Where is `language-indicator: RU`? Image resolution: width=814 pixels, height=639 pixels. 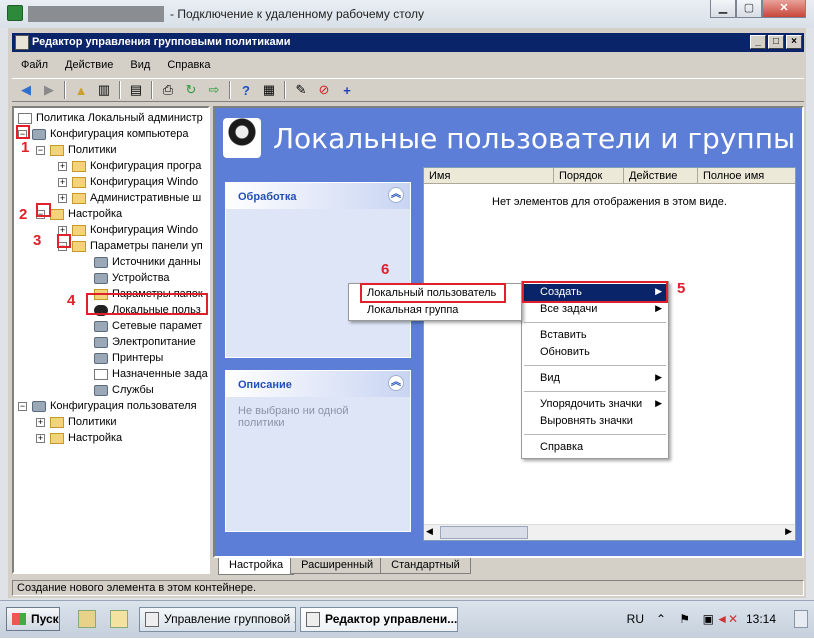 language-indicator: RU is located at coordinates (635, 619).